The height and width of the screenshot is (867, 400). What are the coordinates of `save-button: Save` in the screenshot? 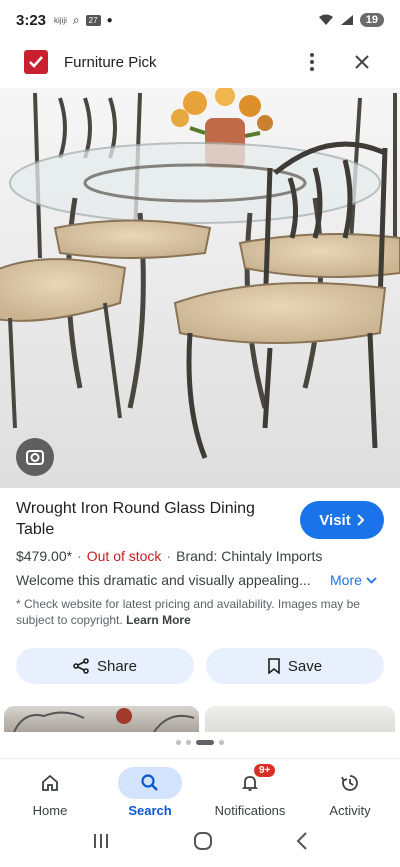 It's located at (295, 666).